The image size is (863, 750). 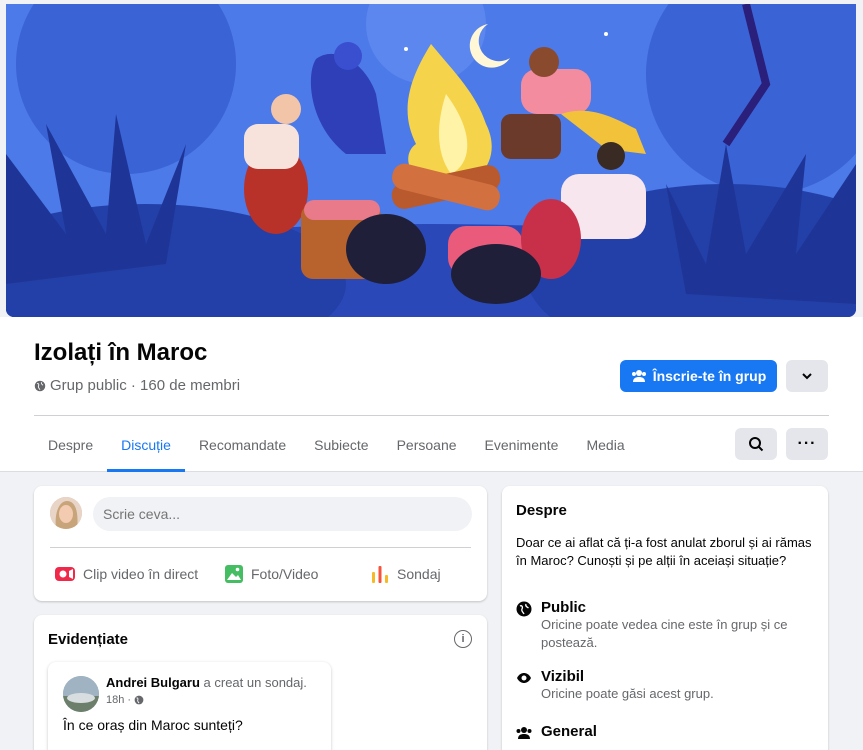 I want to click on post-action-text: a creat un sondaj., so click(x=255, y=682).